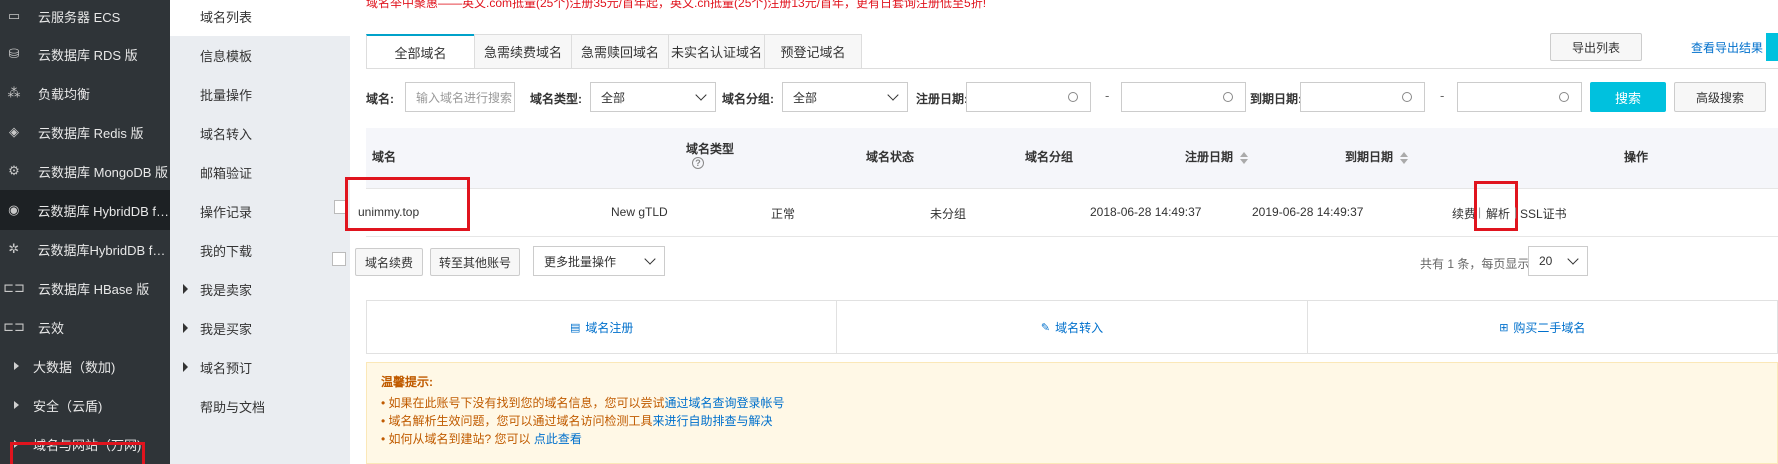 Image resolution: width=1778 pixels, height=464 pixels. I want to click on domain-tabs: 全部域名 急需续费域名 急需赎回域名 未实名认证域名 预登记域名, so click(614, 51).